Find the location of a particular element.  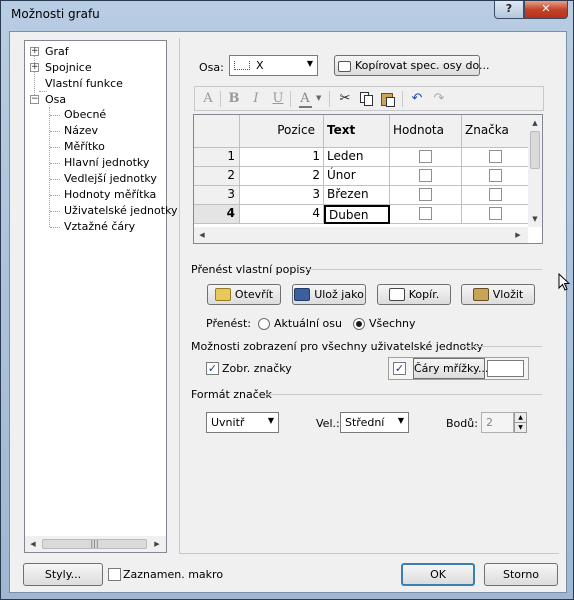

scrollbar-thumb: ||| is located at coordinates (94, 544).